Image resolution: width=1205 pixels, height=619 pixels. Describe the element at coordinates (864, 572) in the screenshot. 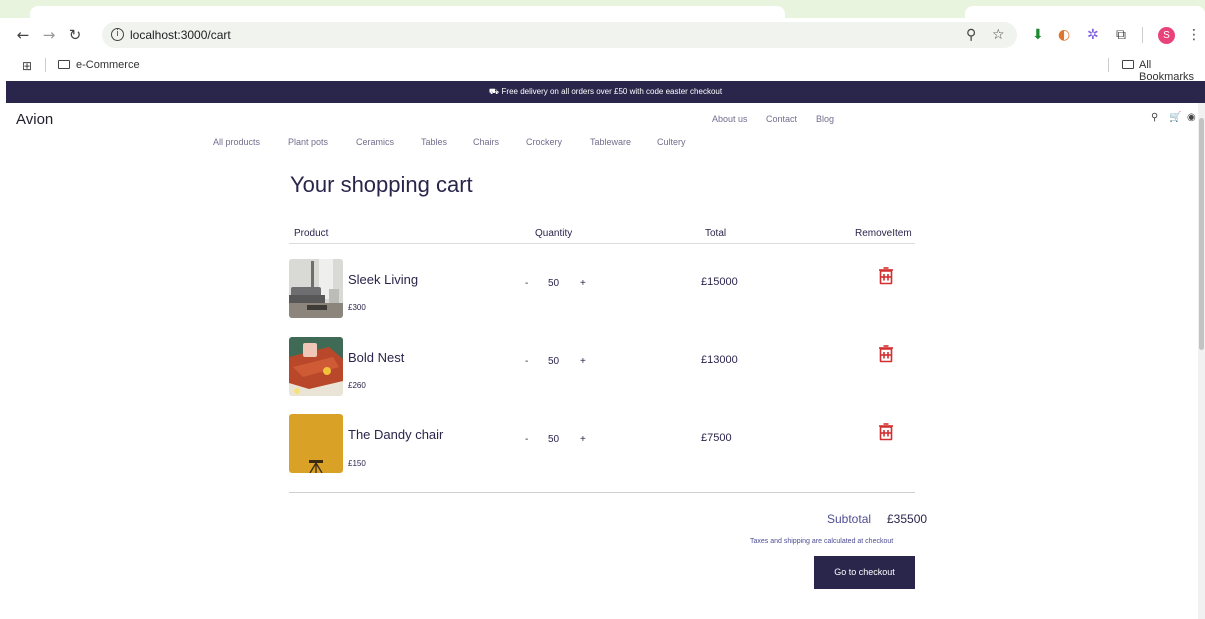

I see `checkout-button: Go to checkout` at that location.